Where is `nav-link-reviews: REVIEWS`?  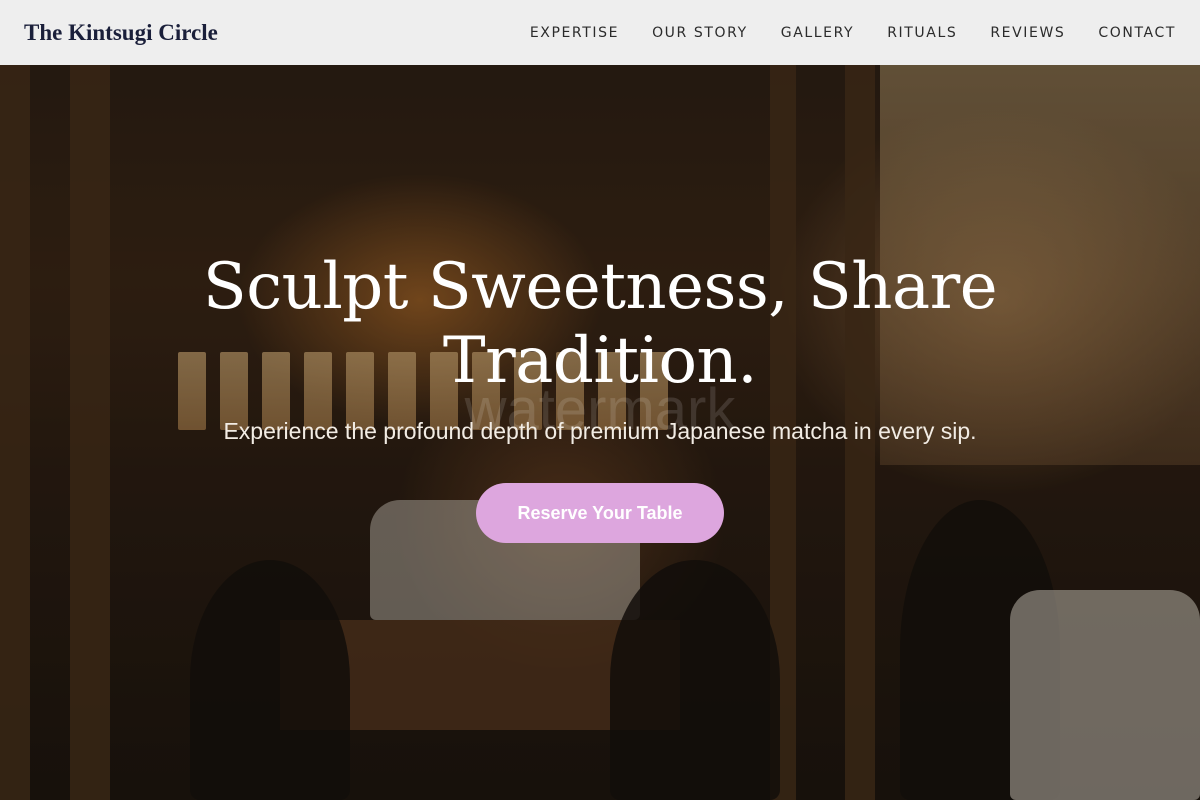
nav-link-reviews: REVIEWS is located at coordinates (1027, 33).